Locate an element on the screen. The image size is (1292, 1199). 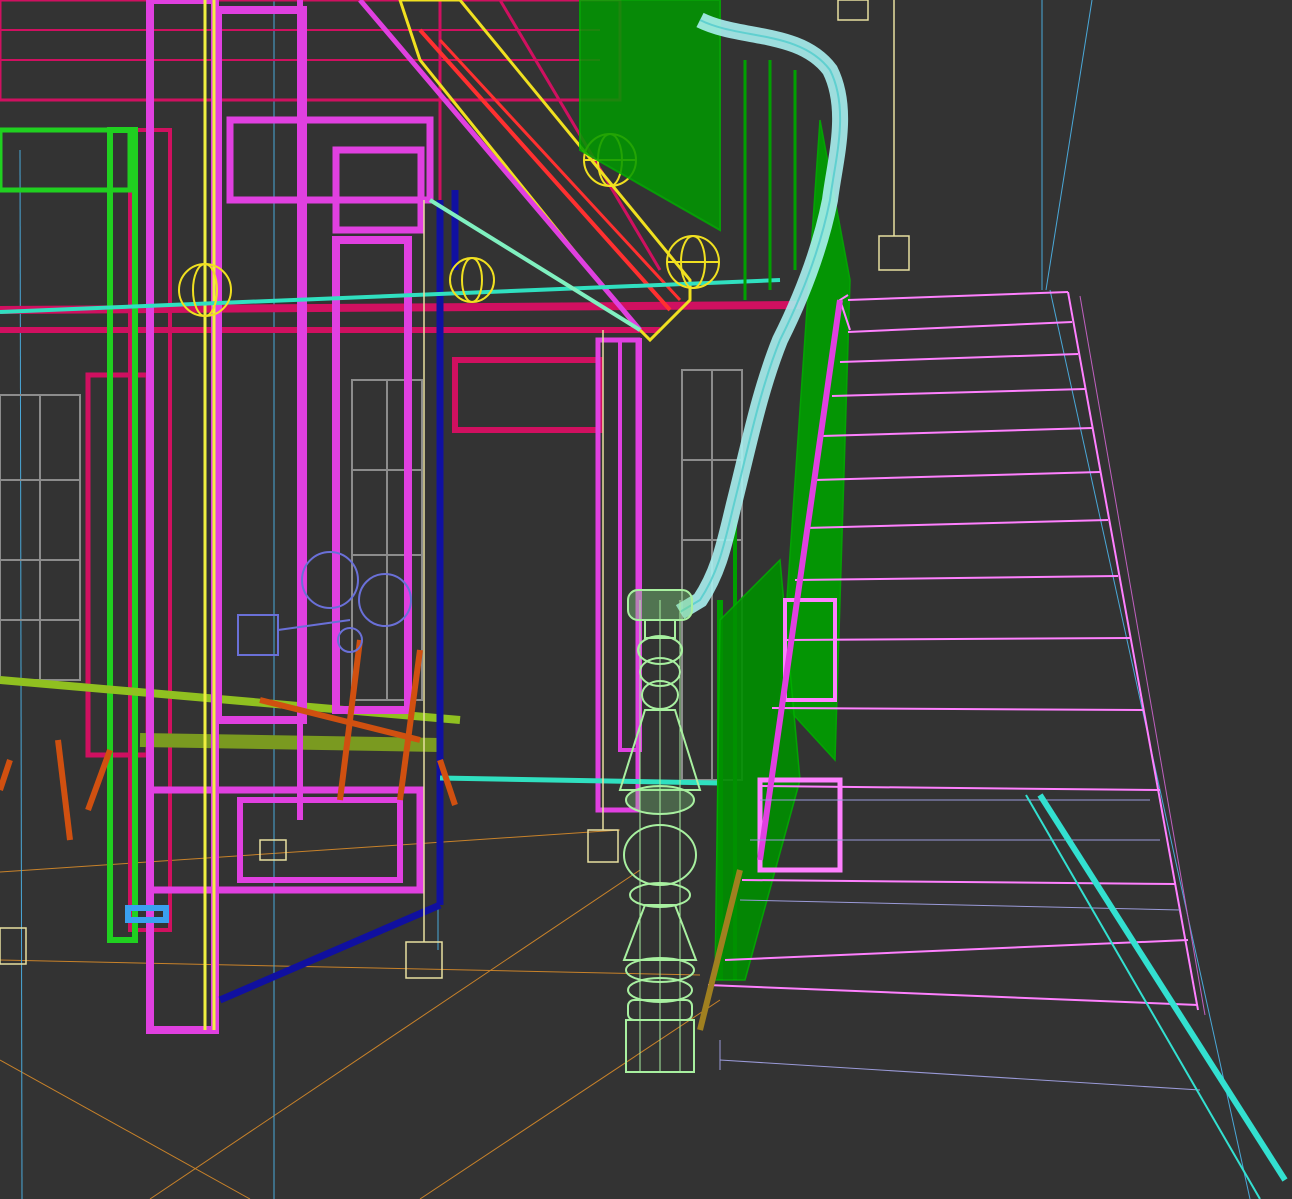
decorative-statue is located at coordinates (324, 603).